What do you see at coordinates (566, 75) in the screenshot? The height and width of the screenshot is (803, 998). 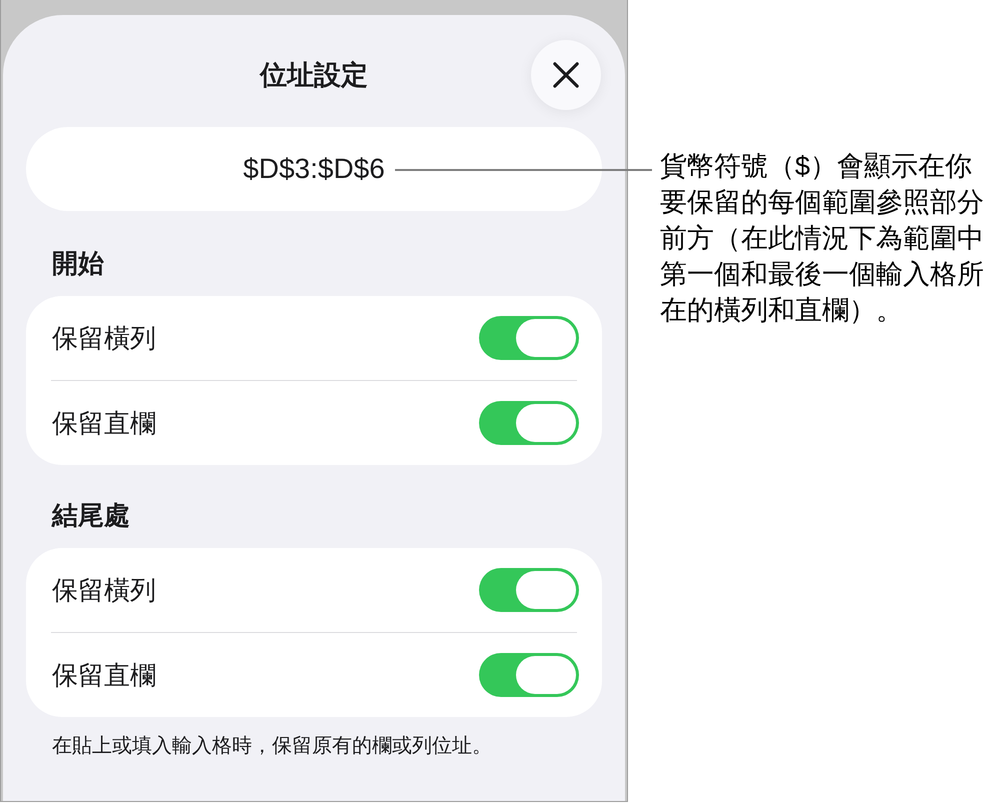 I see `close-icon` at bounding box center [566, 75].